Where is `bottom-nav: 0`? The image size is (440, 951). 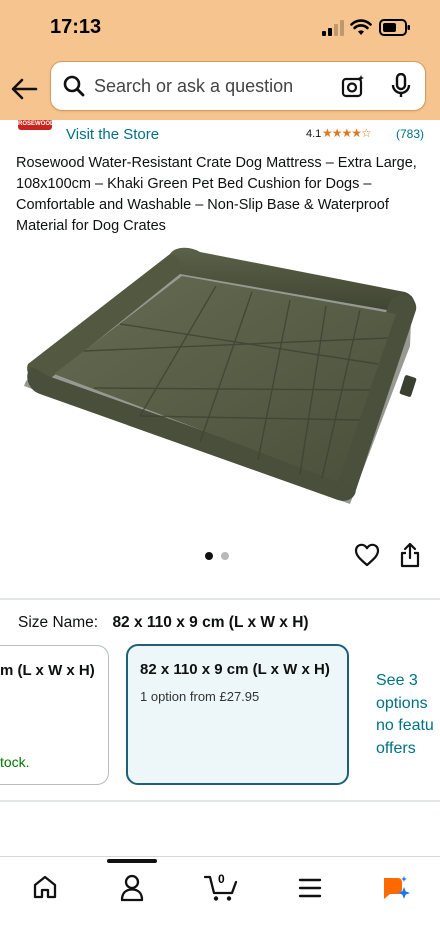
bottom-nav: 0 is located at coordinates (220, 903).